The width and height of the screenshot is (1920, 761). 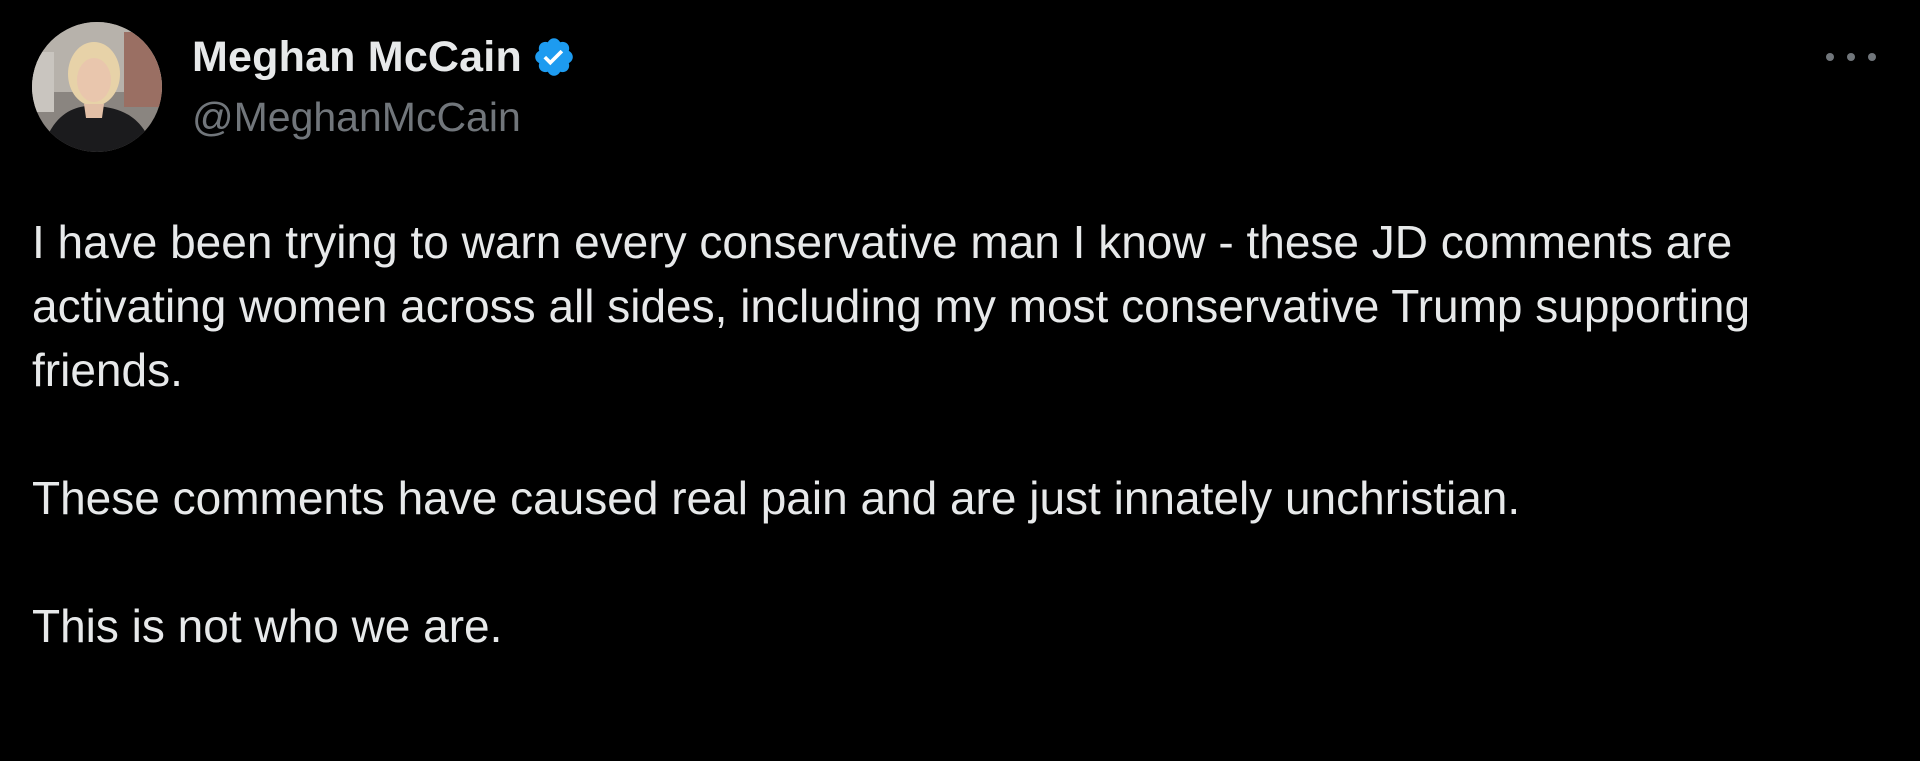 I want to click on tweet-header: Meghan McCain @MeghanMcCain, so click(x=304, y=87).